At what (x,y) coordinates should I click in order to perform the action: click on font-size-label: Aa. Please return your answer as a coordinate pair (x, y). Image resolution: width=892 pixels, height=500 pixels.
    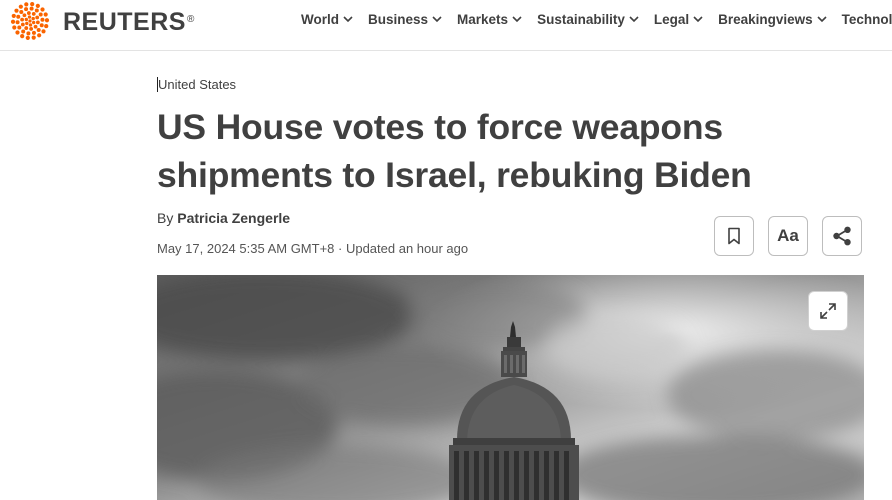
    Looking at the image, I should click on (788, 235).